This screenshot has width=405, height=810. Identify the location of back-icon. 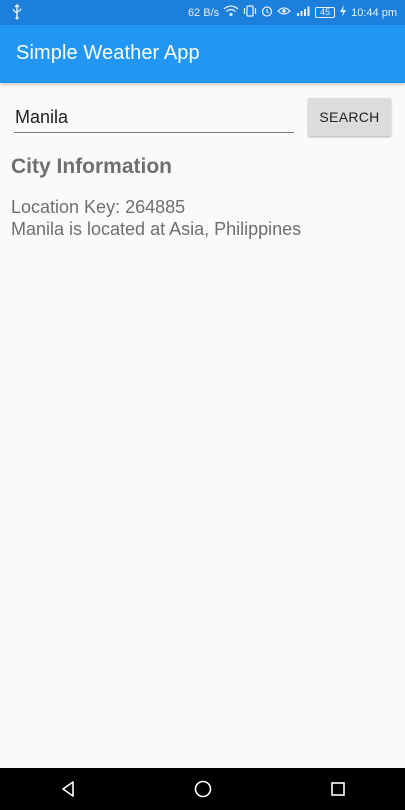
(67, 789).